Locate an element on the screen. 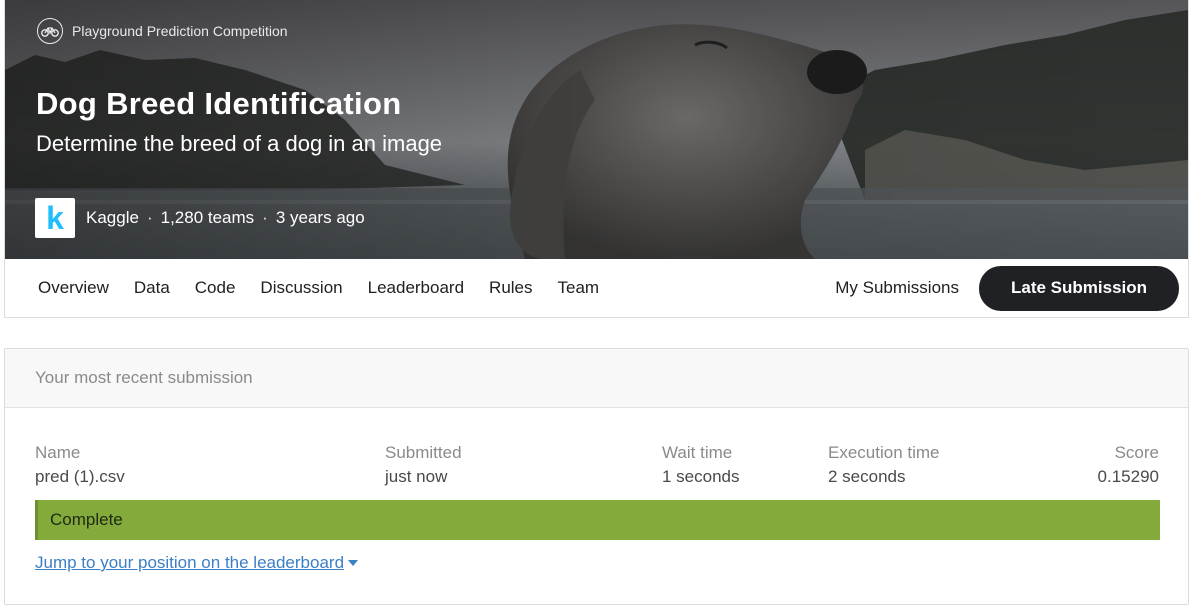 This screenshot has width=1191, height=607. host-info: k Kaggle · 1,280 teams · 3 years ago is located at coordinates (200, 218).